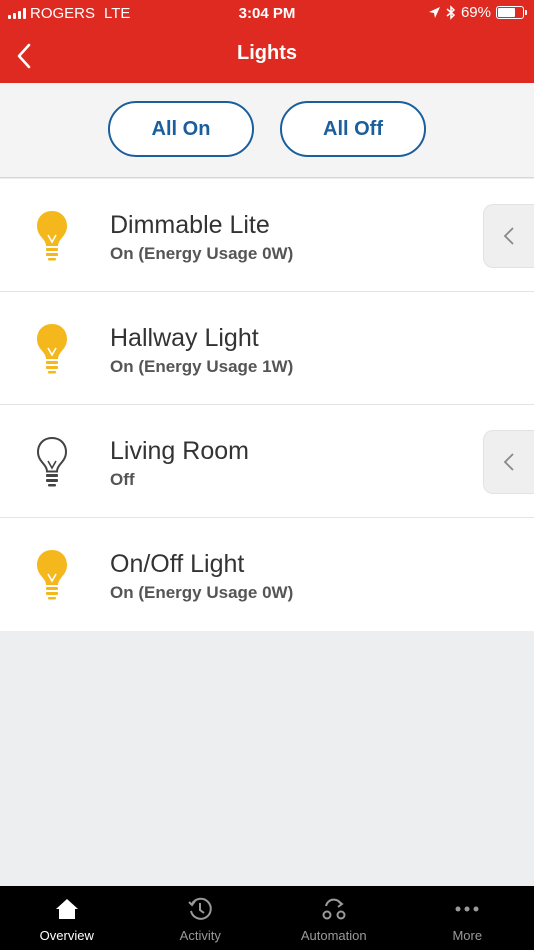  Describe the element at coordinates (52, 461) in the screenshot. I see `lightbulb-off-icon` at that location.